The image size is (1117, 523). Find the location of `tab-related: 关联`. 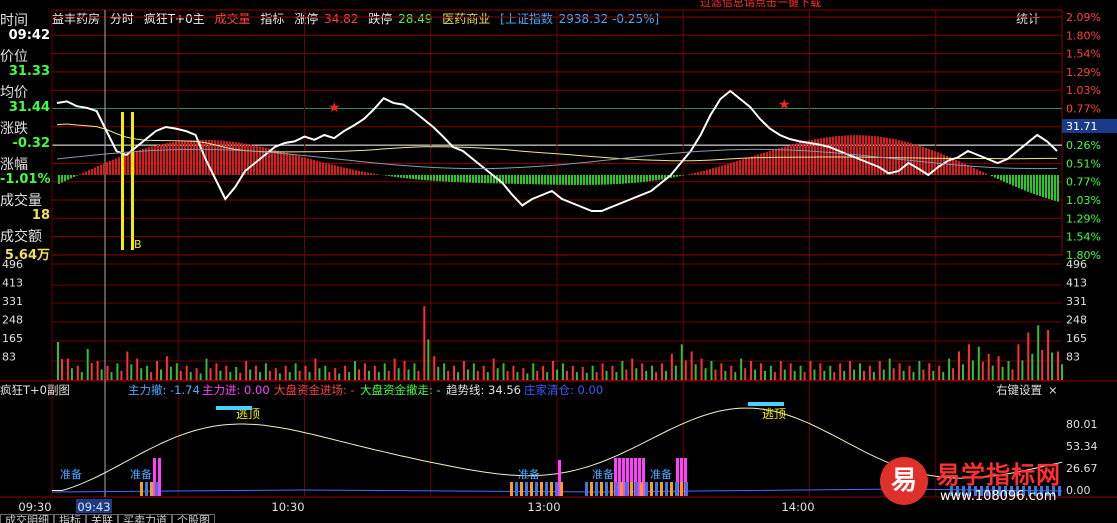

tab-related: 关联 is located at coordinates (102, 518).